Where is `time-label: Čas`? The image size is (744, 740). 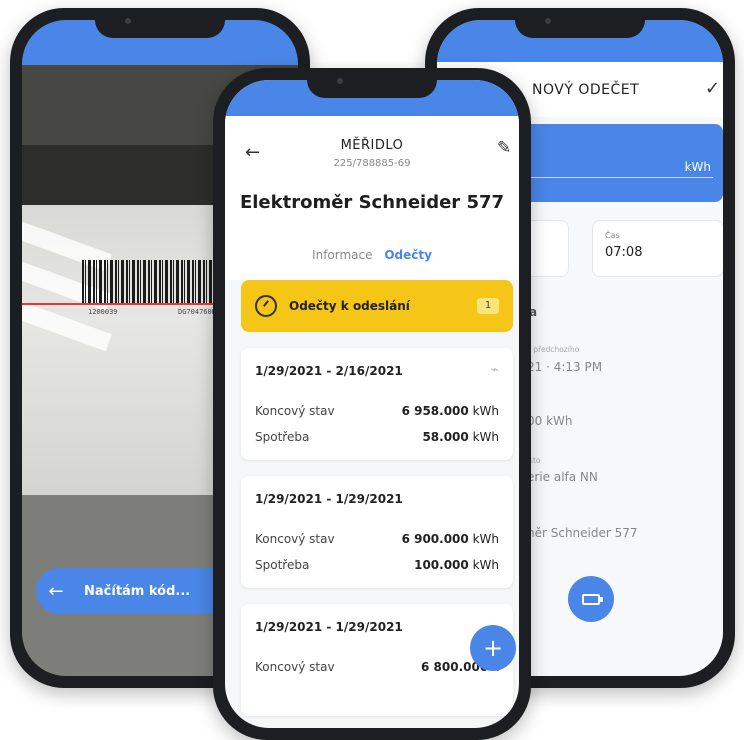 time-label: Čas is located at coordinates (612, 235).